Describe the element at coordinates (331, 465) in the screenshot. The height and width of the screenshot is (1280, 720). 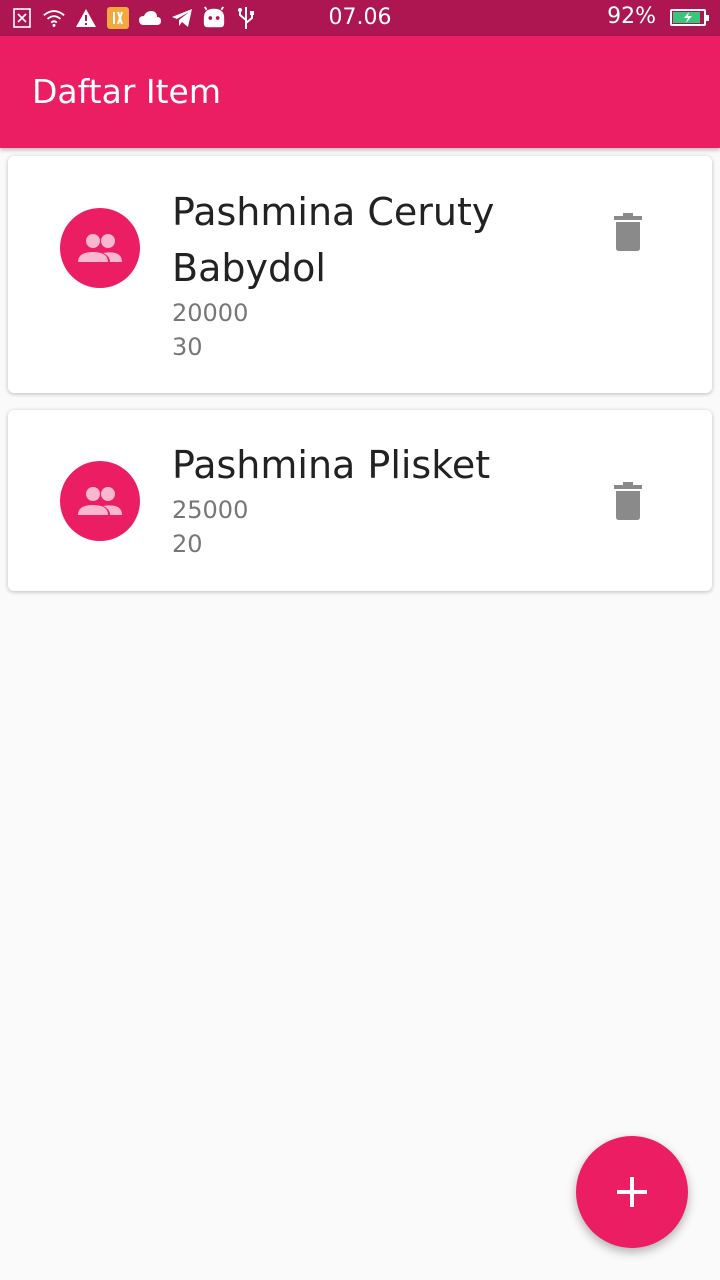
I see `item-name: Pashmina Plisket` at that location.